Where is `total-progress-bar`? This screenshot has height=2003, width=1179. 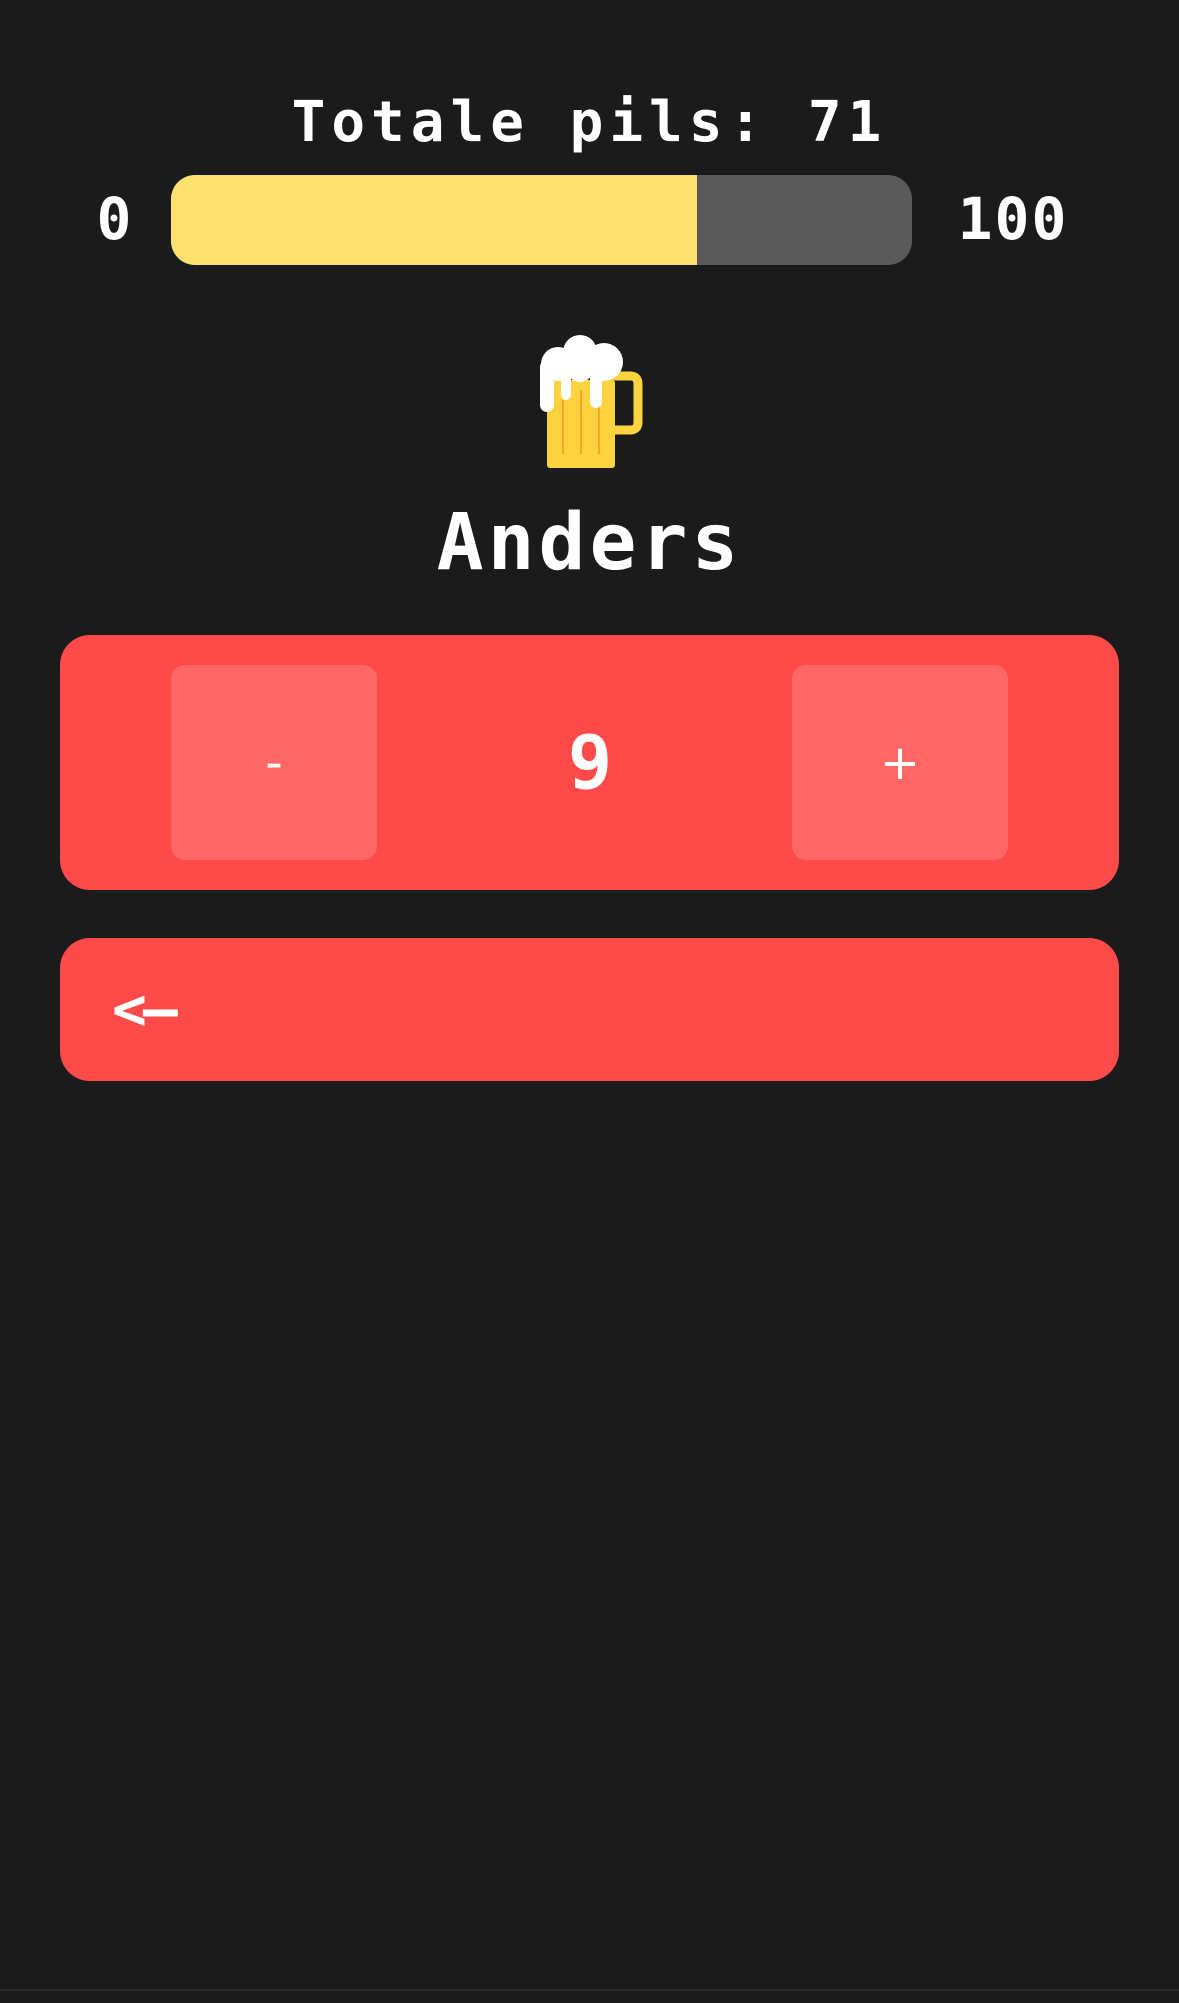
total-progress-bar is located at coordinates (541, 220).